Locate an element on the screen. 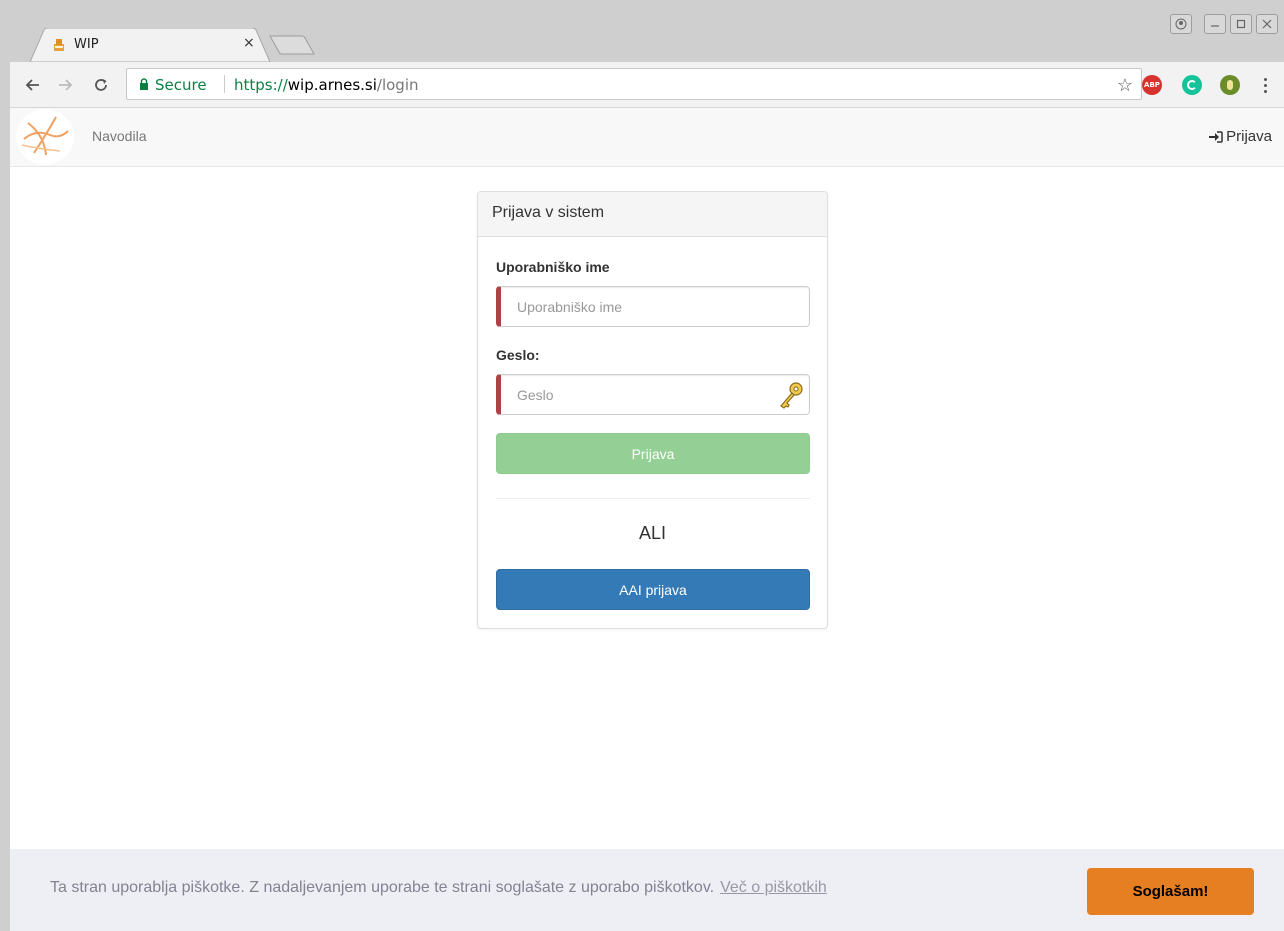 The height and width of the screenshot is (931, 1284). maximize-icon is located at coordinates (1241, 24).